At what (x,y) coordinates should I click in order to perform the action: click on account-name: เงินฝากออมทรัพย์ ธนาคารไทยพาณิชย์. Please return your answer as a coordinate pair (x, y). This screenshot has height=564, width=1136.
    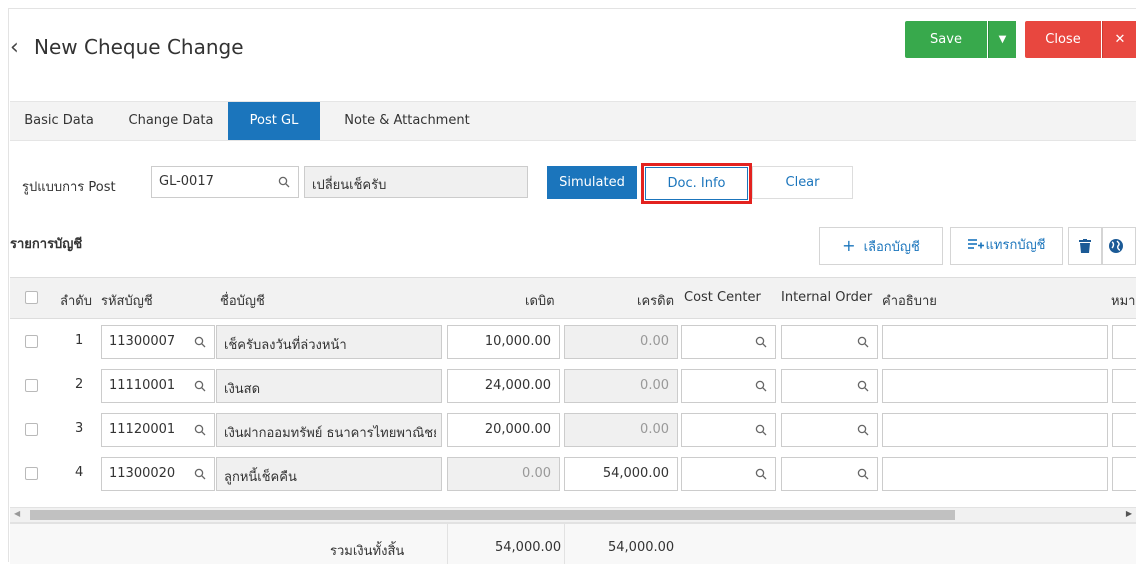
    Looking at the image, I should click on (330, 433).